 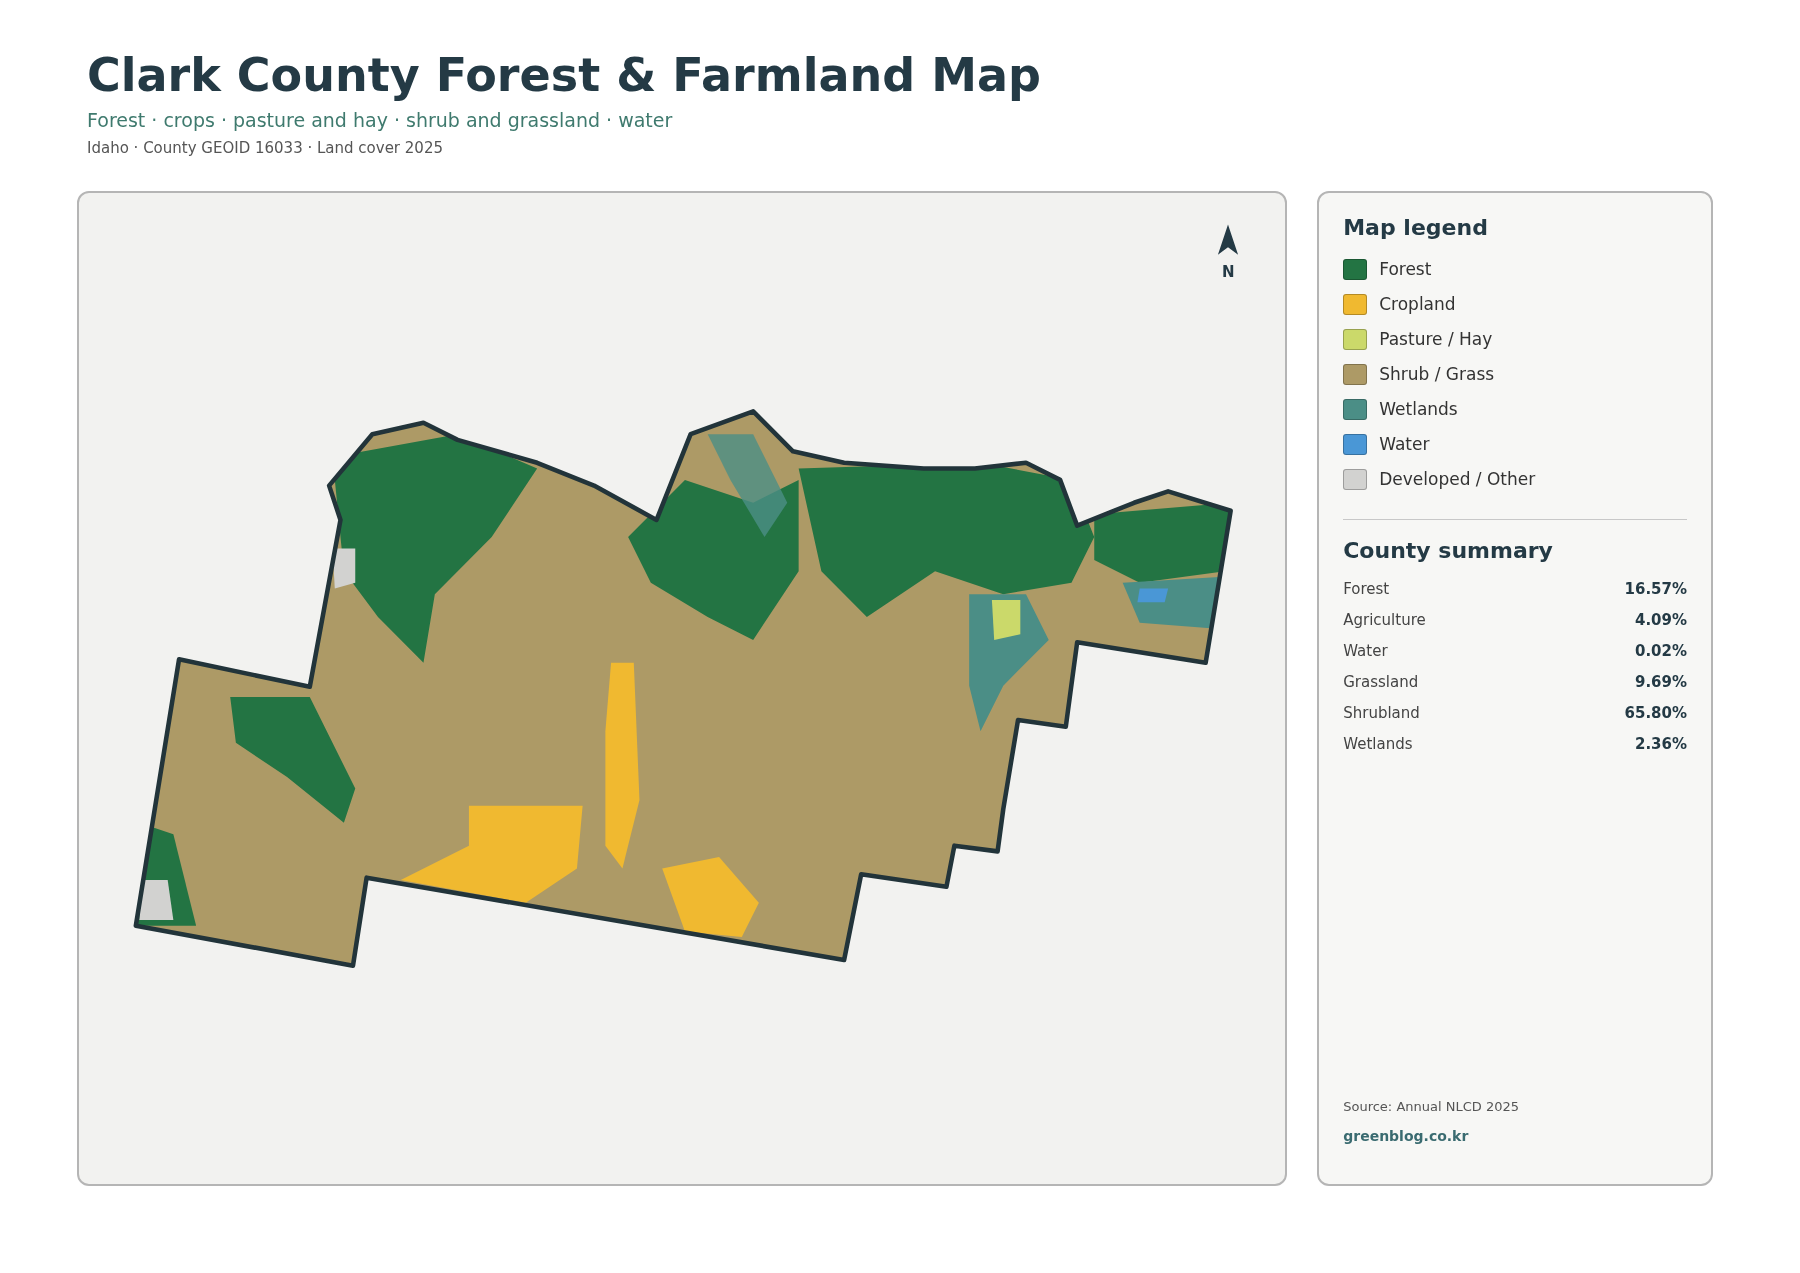 I want to click on north-label: N, so click(x=1228, y=272).